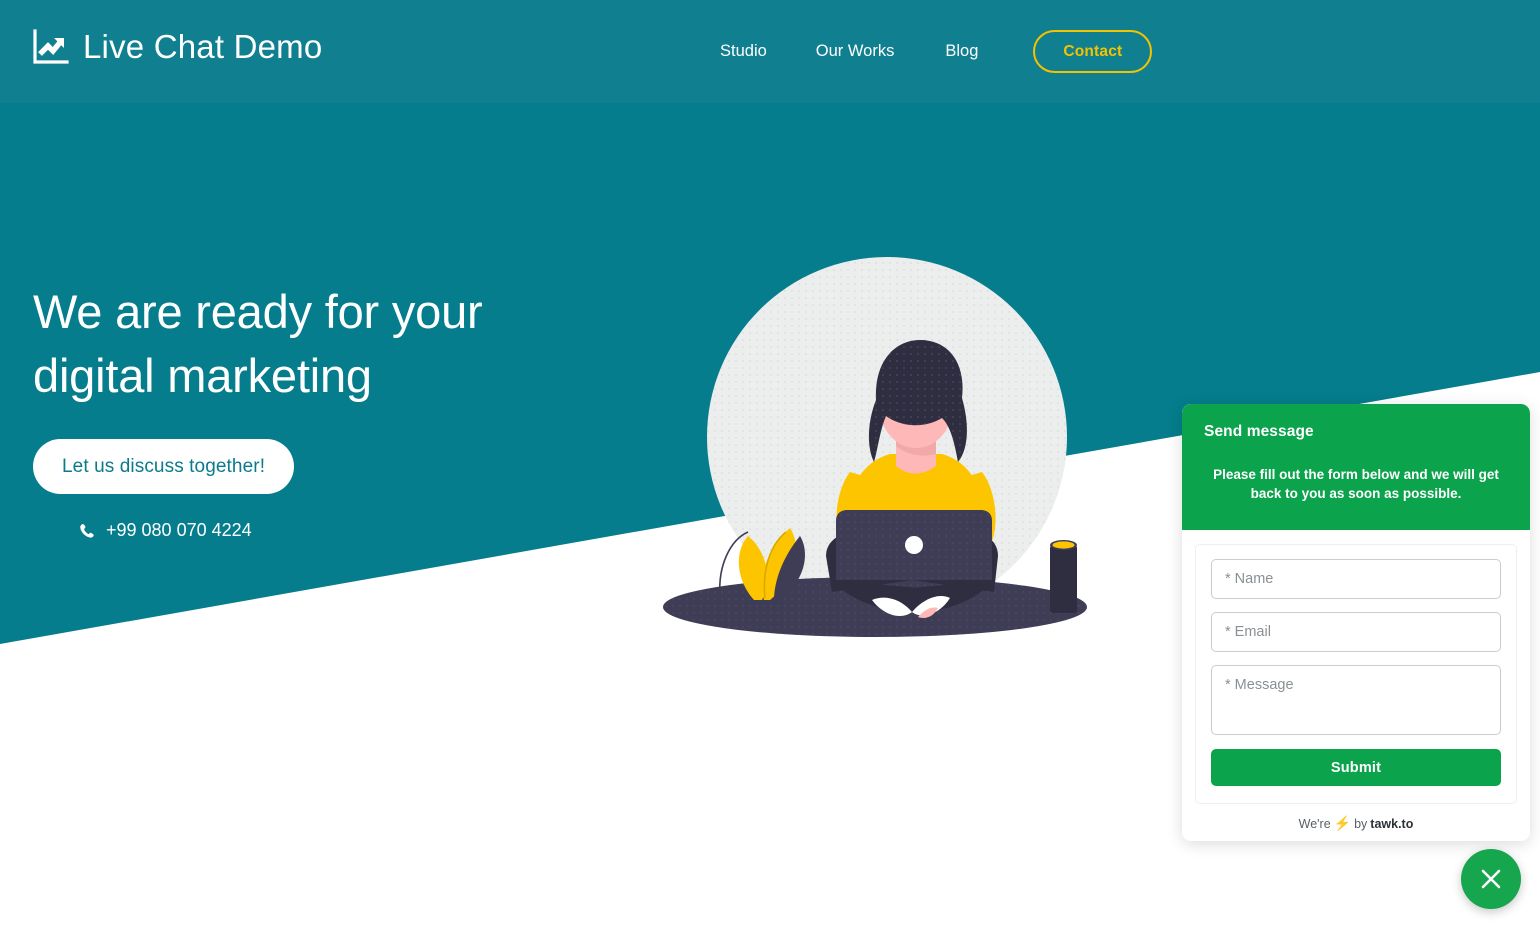 The width and height of the screenshot is (1540, 926). I want to click on lets-discuss-button: Let us discuss together!, so click(164, 466).